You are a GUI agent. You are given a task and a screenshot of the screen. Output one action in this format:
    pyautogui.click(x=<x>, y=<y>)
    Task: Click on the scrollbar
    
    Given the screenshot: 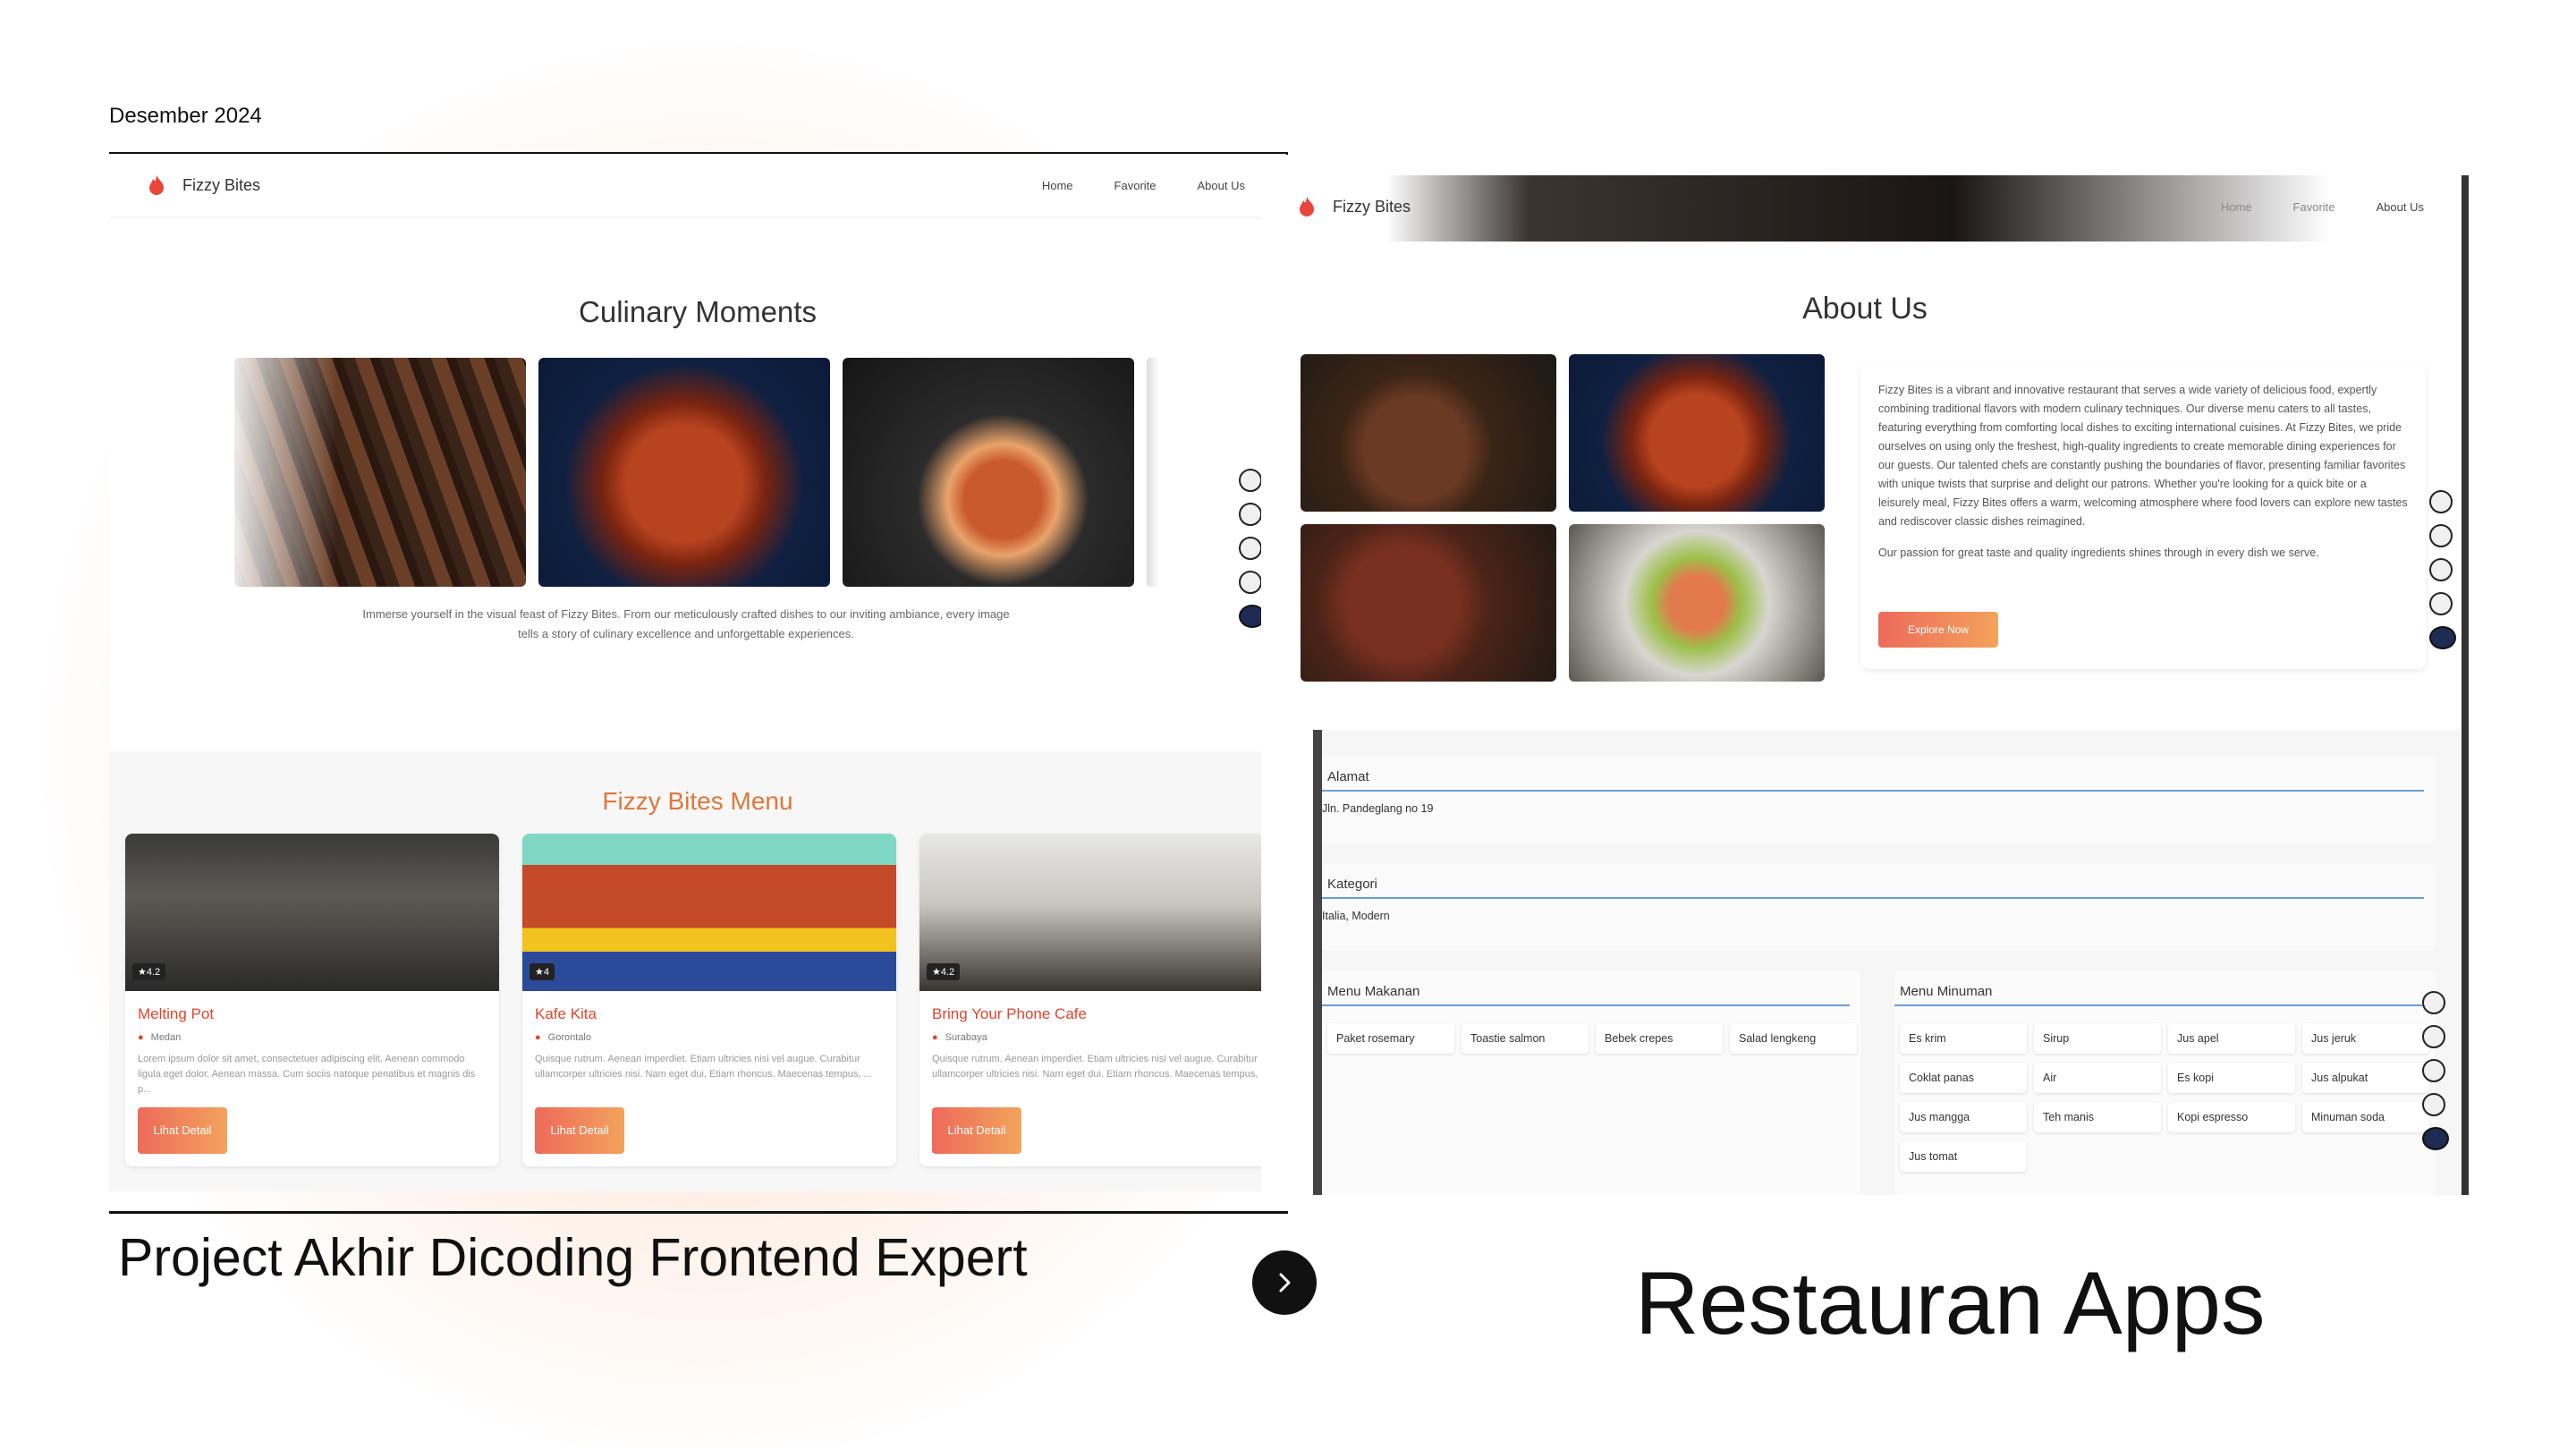 What is the action you would take?
    pyautogui.click(x=2465, y=685)
    